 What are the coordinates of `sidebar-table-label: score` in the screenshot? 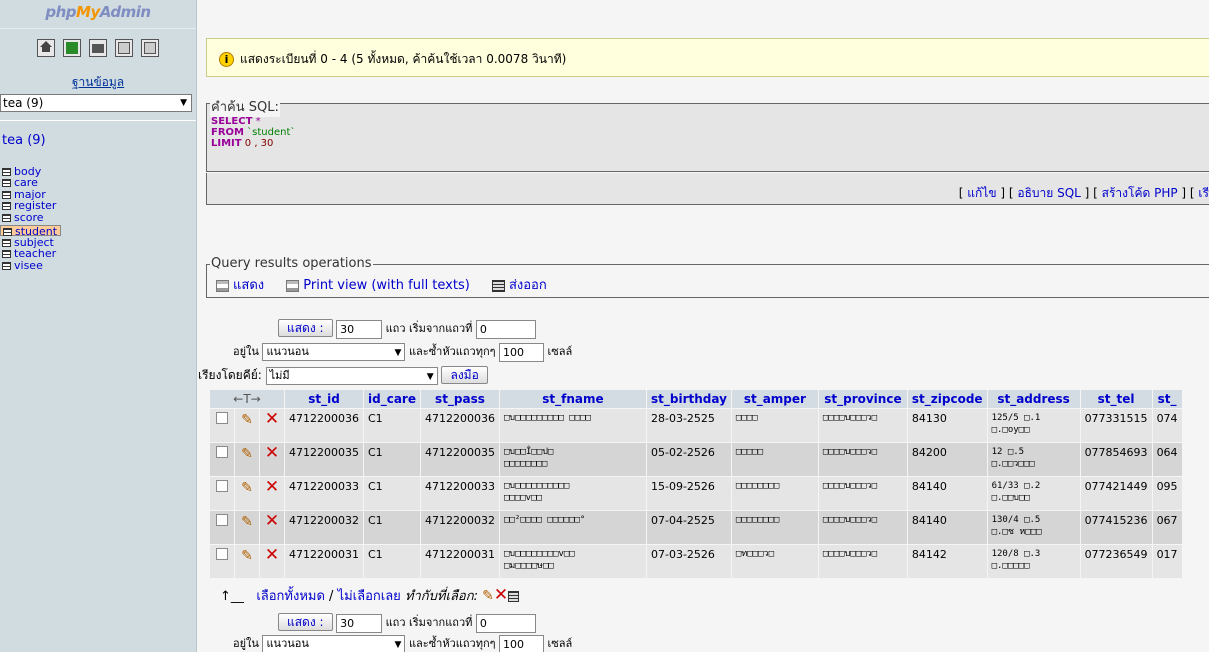 It's located at (29, 217).